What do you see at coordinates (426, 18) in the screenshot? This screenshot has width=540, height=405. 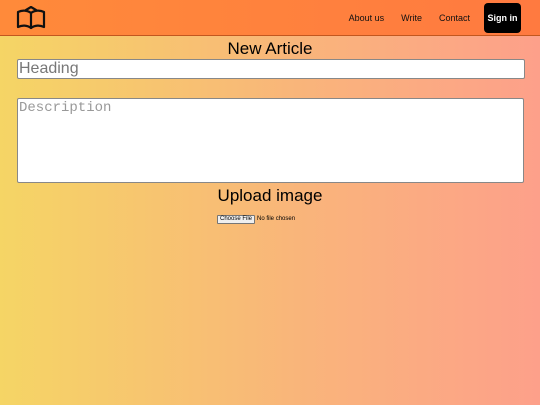 I see `nav-links: About us Write Contact Sign in` at bounding box center [426, 18].